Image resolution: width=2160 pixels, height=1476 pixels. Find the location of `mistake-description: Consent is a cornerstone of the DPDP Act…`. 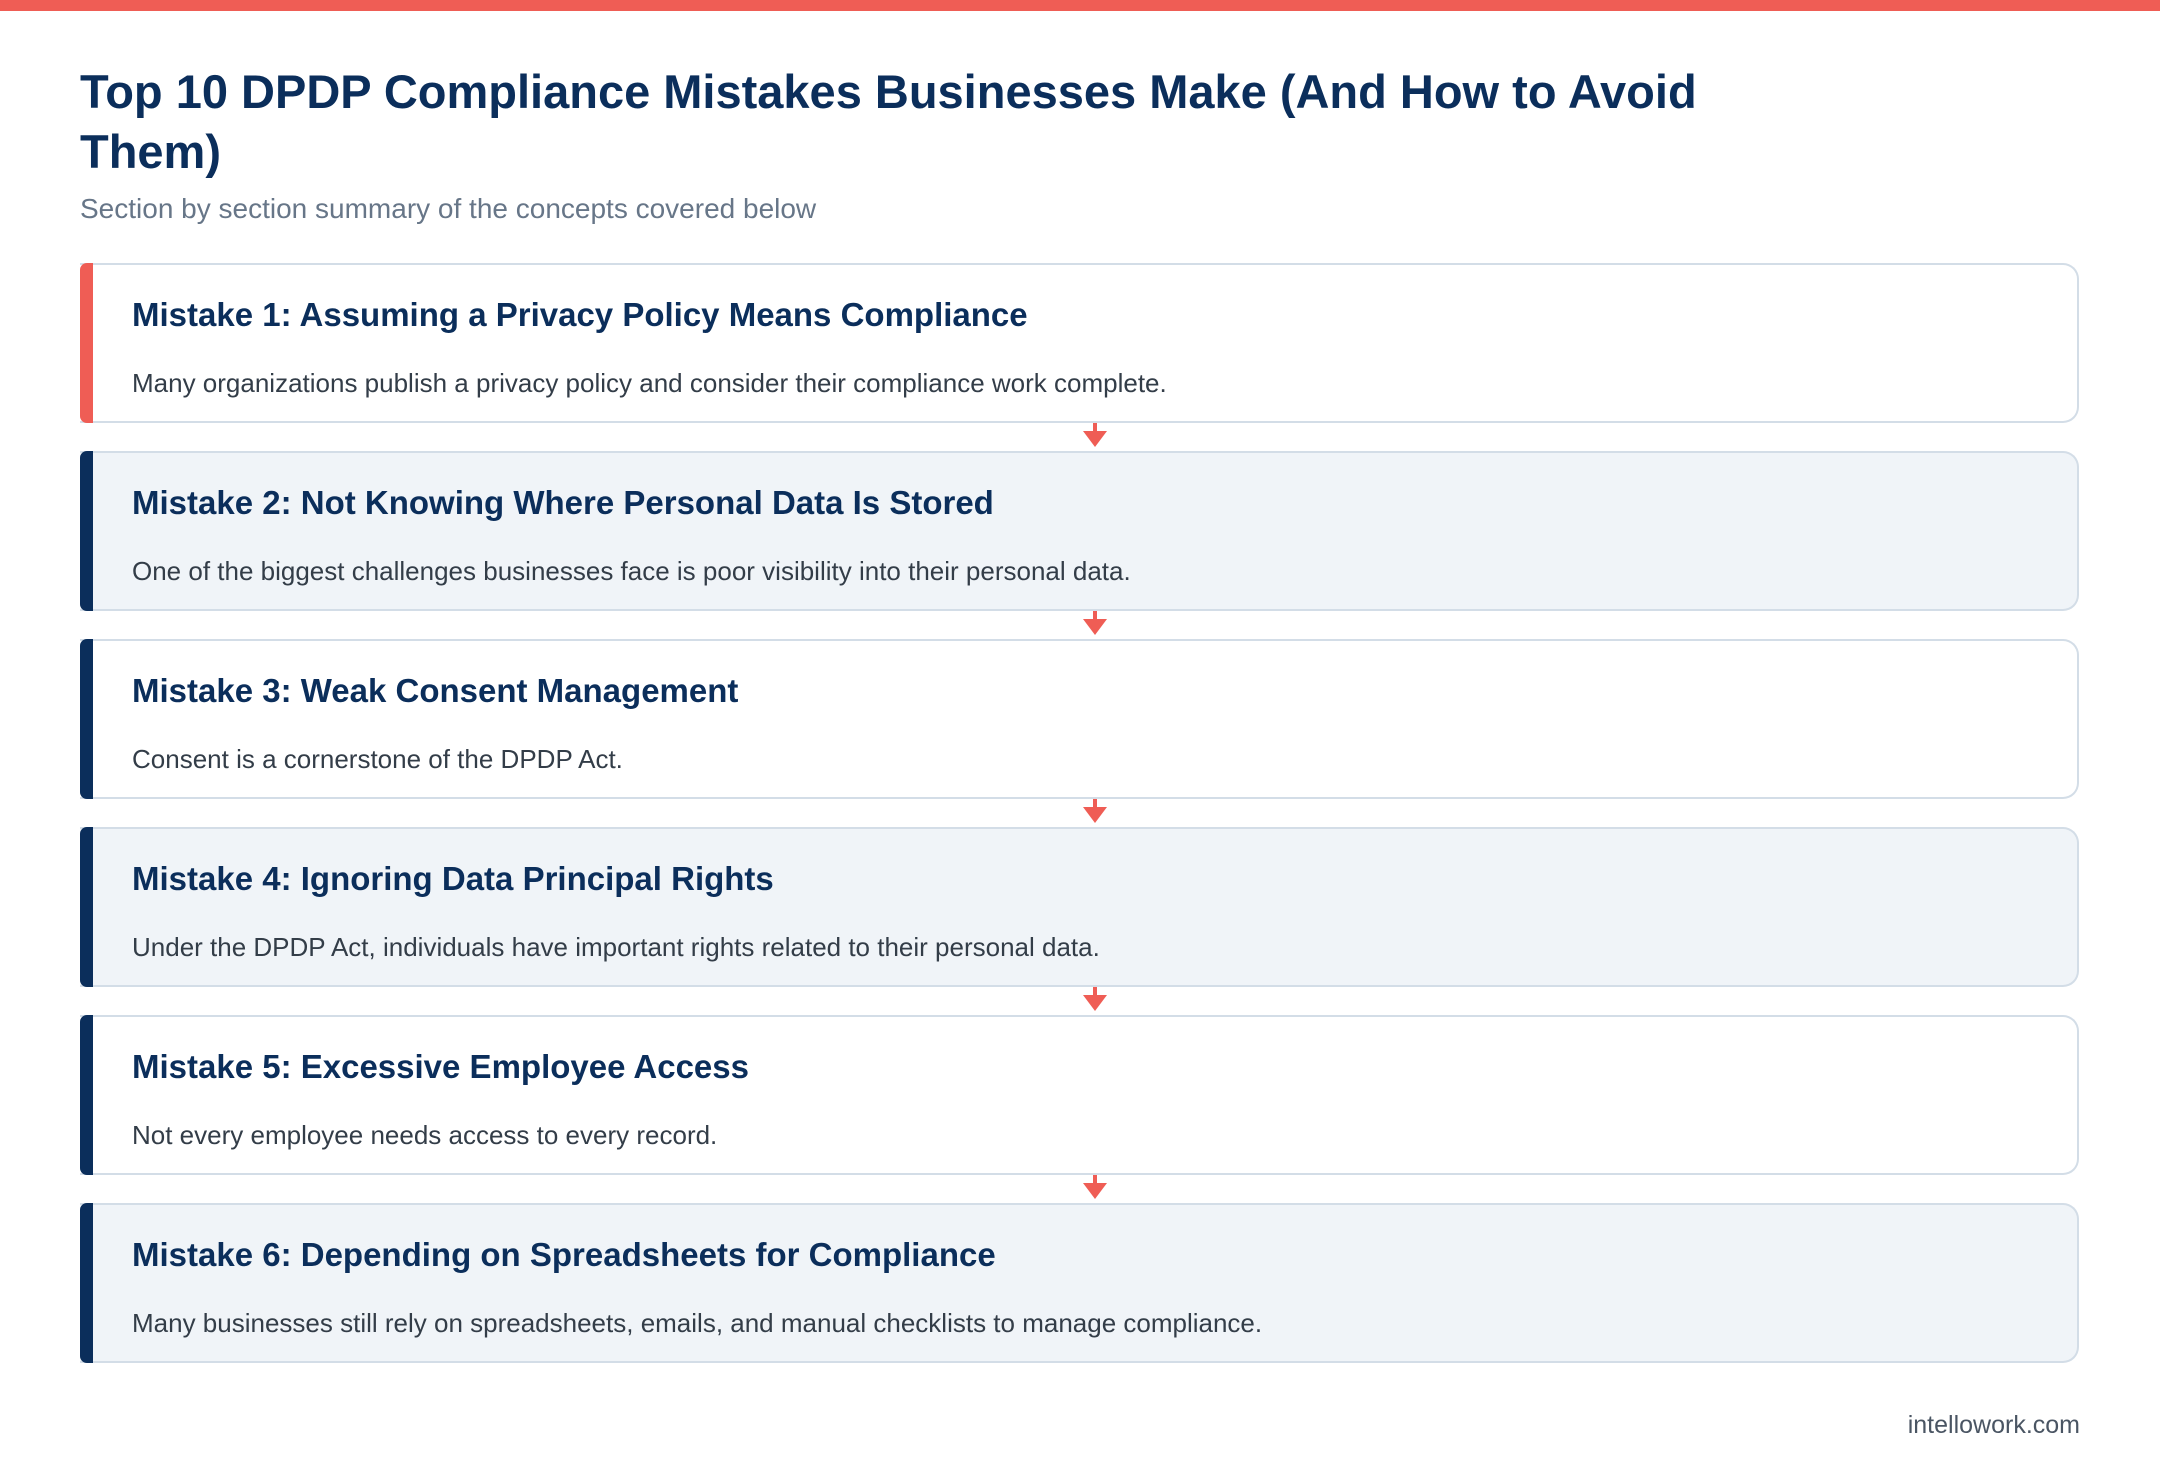

mistake-description: Consent is a cornerstone of the DPDP Act… is located at coordinates (377, 759).